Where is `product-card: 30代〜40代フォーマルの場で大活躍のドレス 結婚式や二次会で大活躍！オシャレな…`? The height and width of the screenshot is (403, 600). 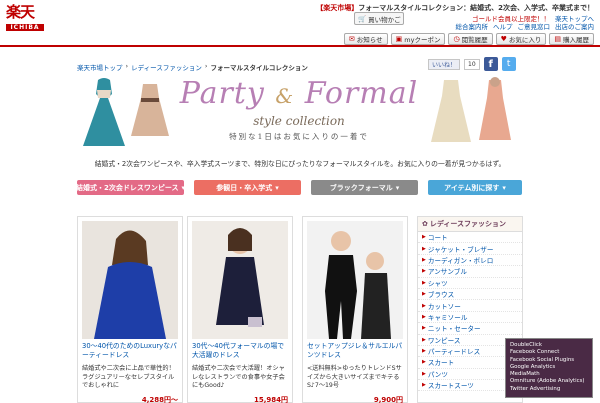
product-card: 30代〜40代フォーマルの場で大活躍のドレス 結婚式や二次会で大活躍！オシャレな… is located at coordinates (240, 309).